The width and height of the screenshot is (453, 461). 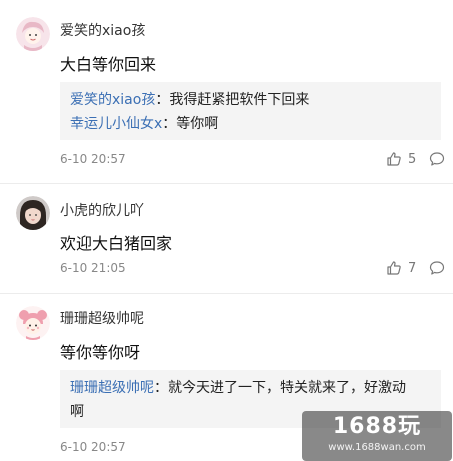 I want to click on reply-item: 珊珊超级帅呢：就今天进了一下，特关就来了，好激动, so click(x=250, y=388).